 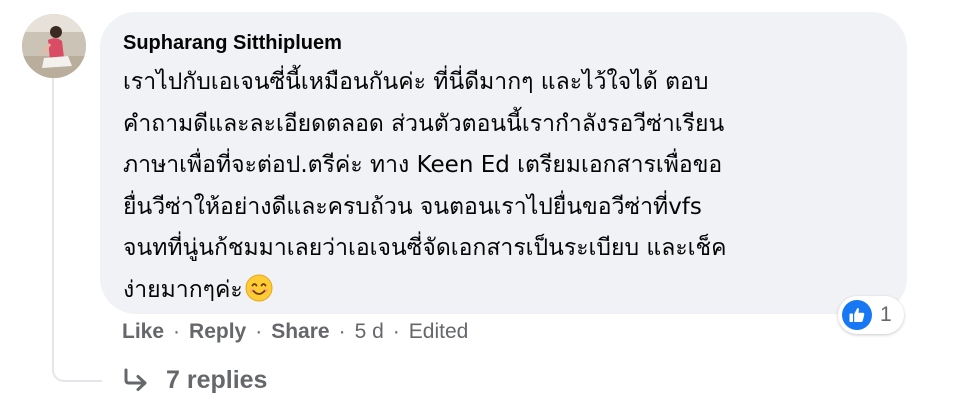 I want to click on like-button: Like, so click(x=143, y=332).